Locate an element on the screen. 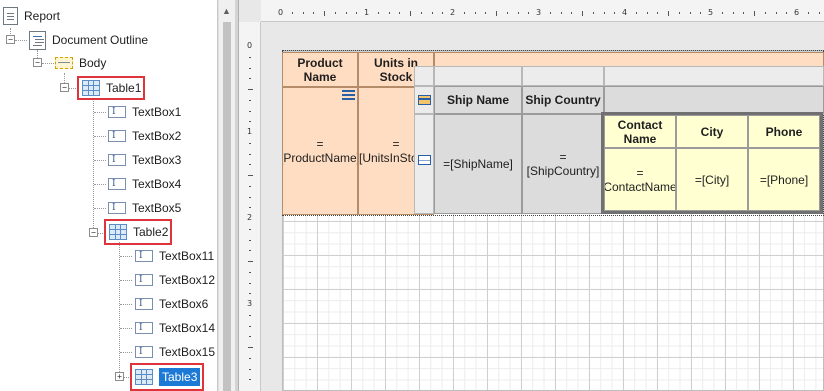 This screenshot has height=391, width=824. table3-detail-cell: =[ContactName] is located at coordinates (640, 179).